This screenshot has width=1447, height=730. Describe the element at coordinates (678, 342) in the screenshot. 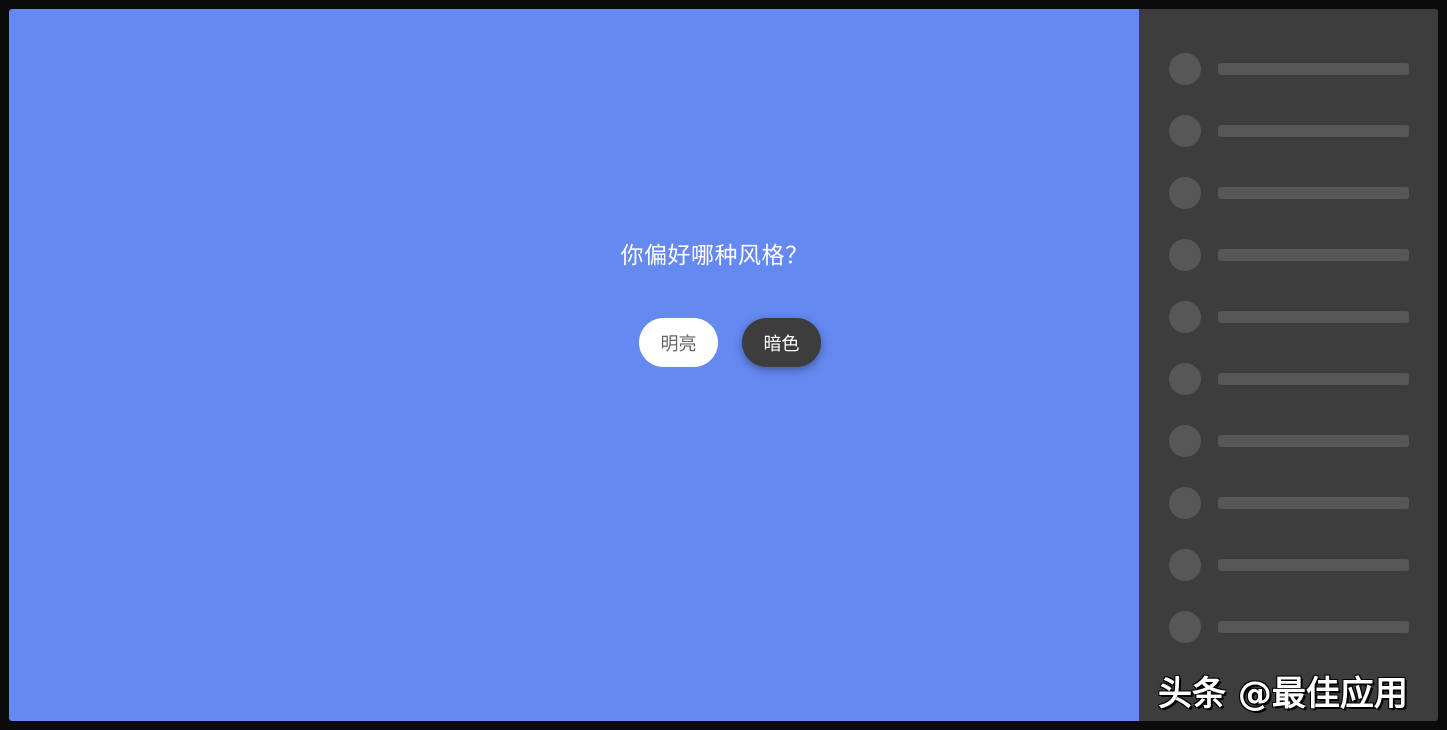

I see `light-theme-button: 明亮` at that location.